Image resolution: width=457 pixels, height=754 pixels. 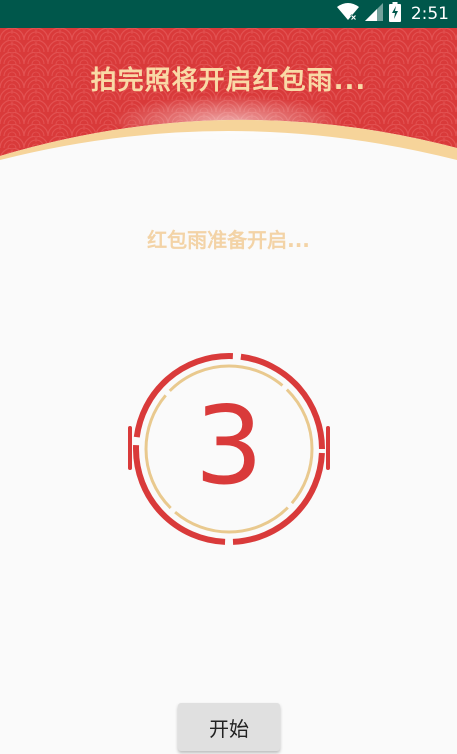 I want to click on status-bar: 2:51, so click(x=228, y=14).